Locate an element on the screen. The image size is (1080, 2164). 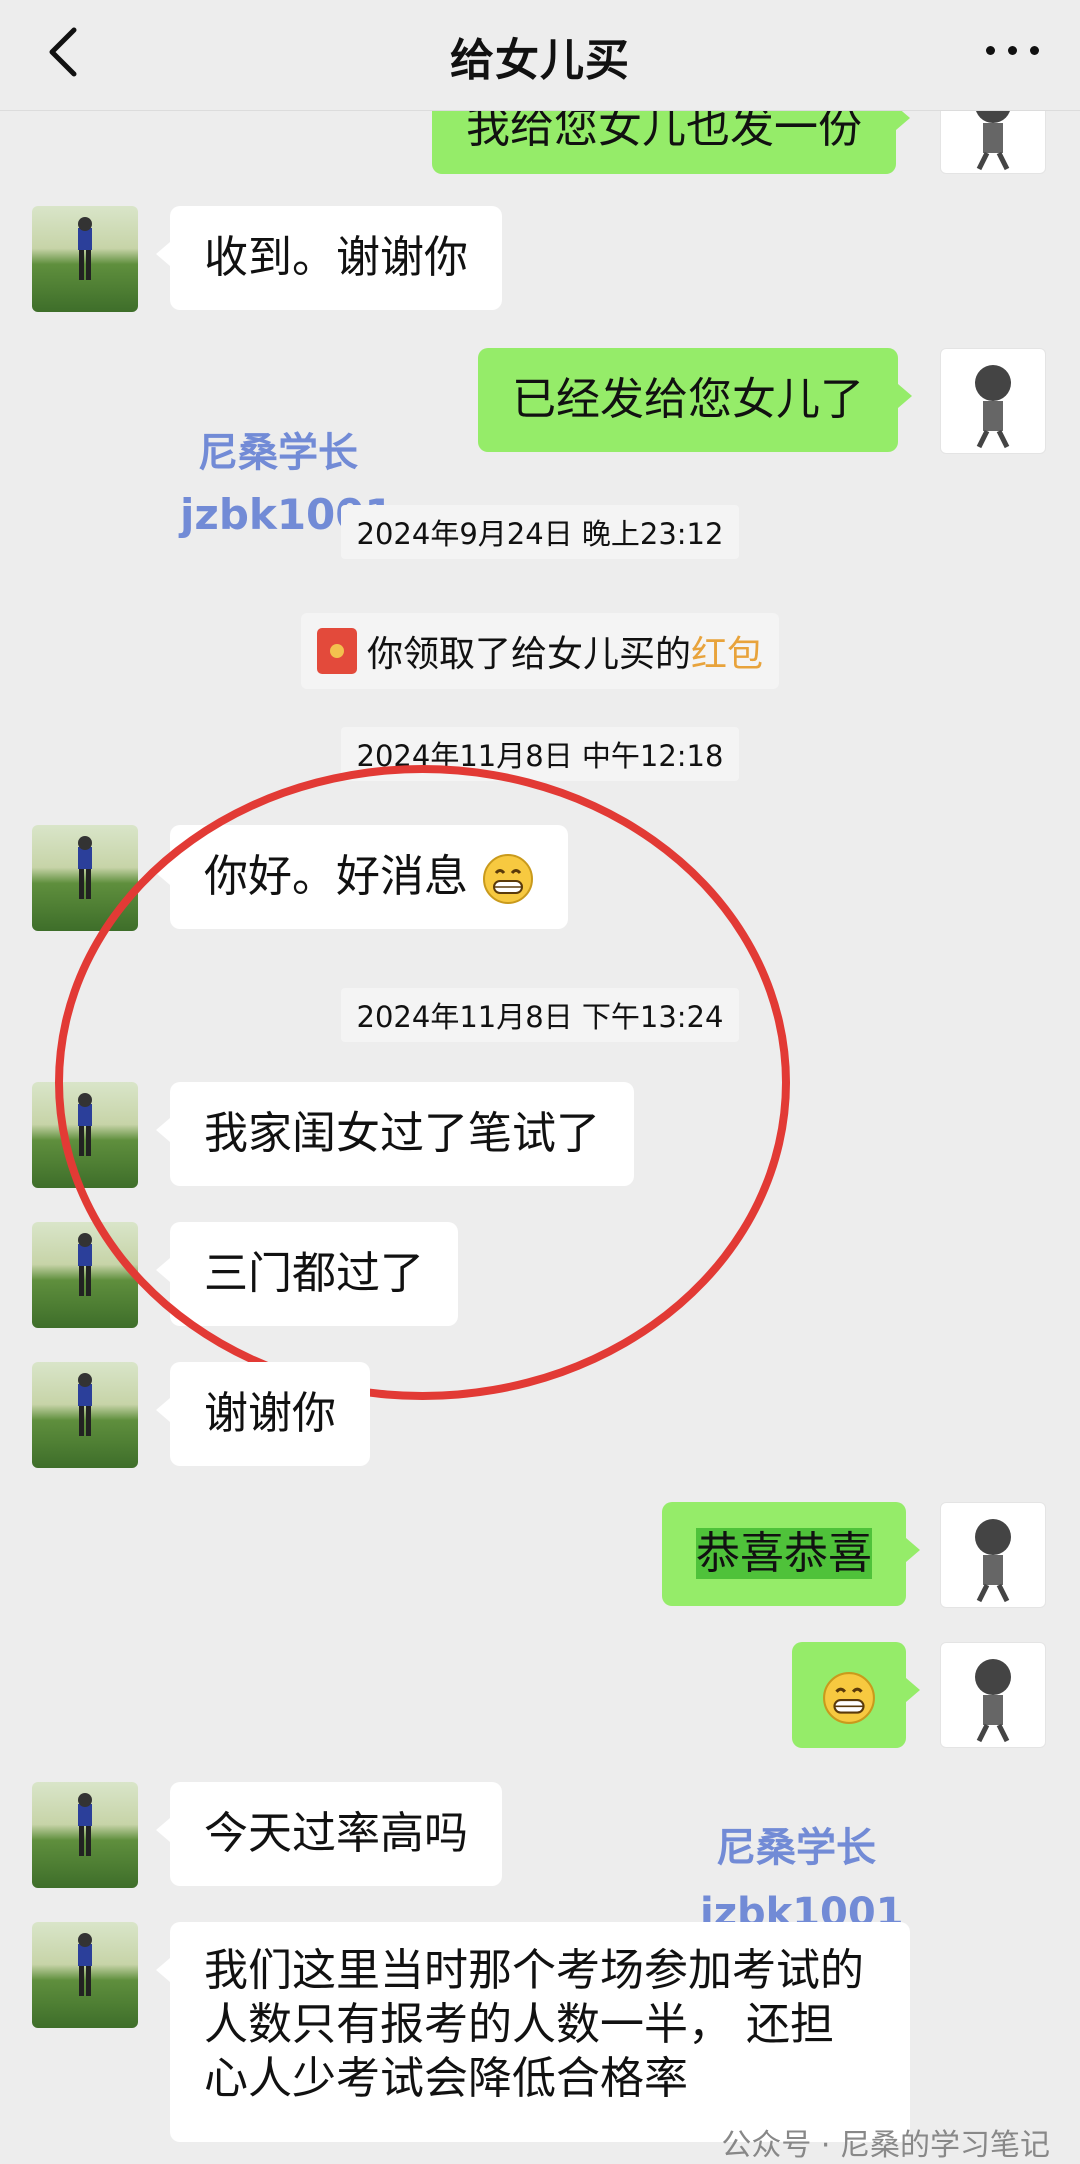
timestamp: 2024年9月24日 晚上23:12 is located at coordinates (540, 532).